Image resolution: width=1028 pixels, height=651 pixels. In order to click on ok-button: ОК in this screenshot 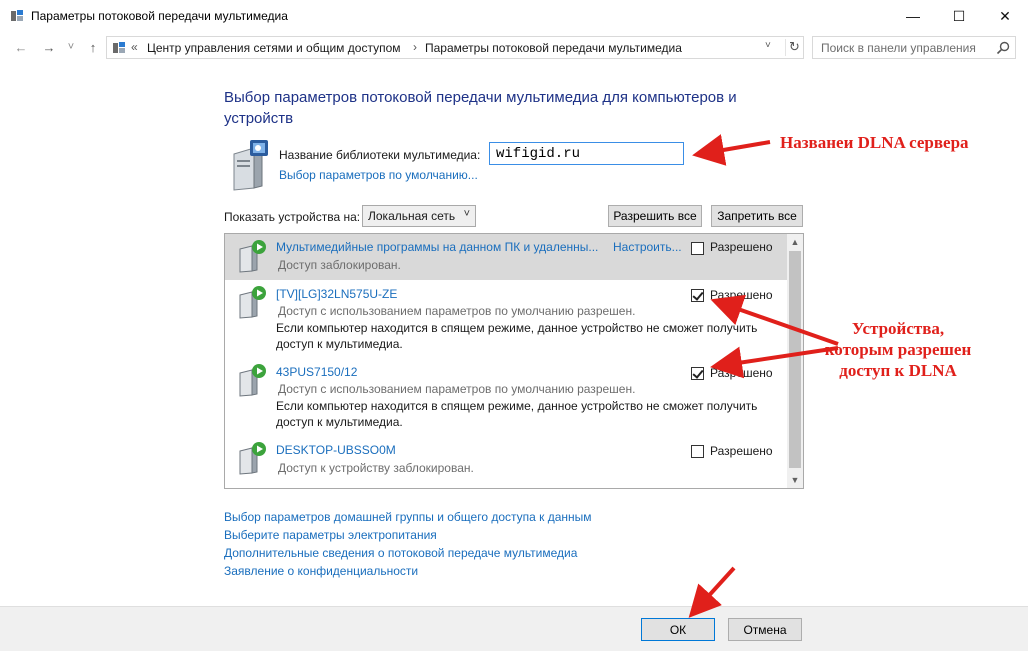, I will do `click(678, 629)`.